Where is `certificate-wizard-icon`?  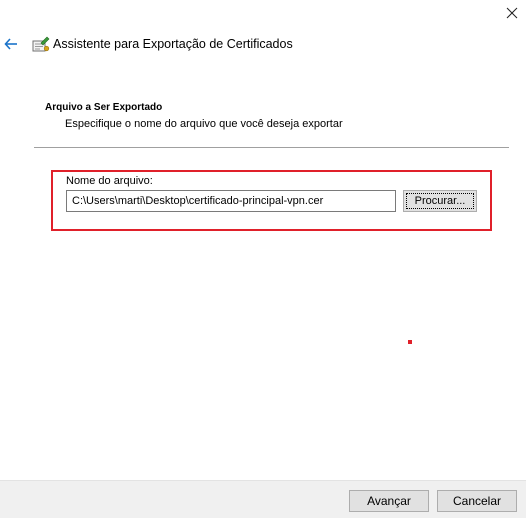
certificate-wizard-icon is located at coordinates (41, 44).